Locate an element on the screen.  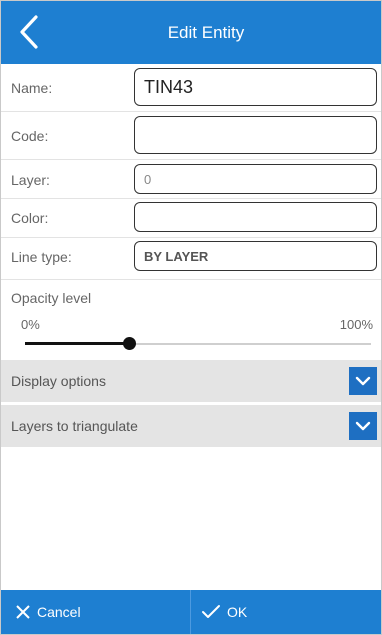
linetype-value: BY LAYER is located at coordinates (176, 256).